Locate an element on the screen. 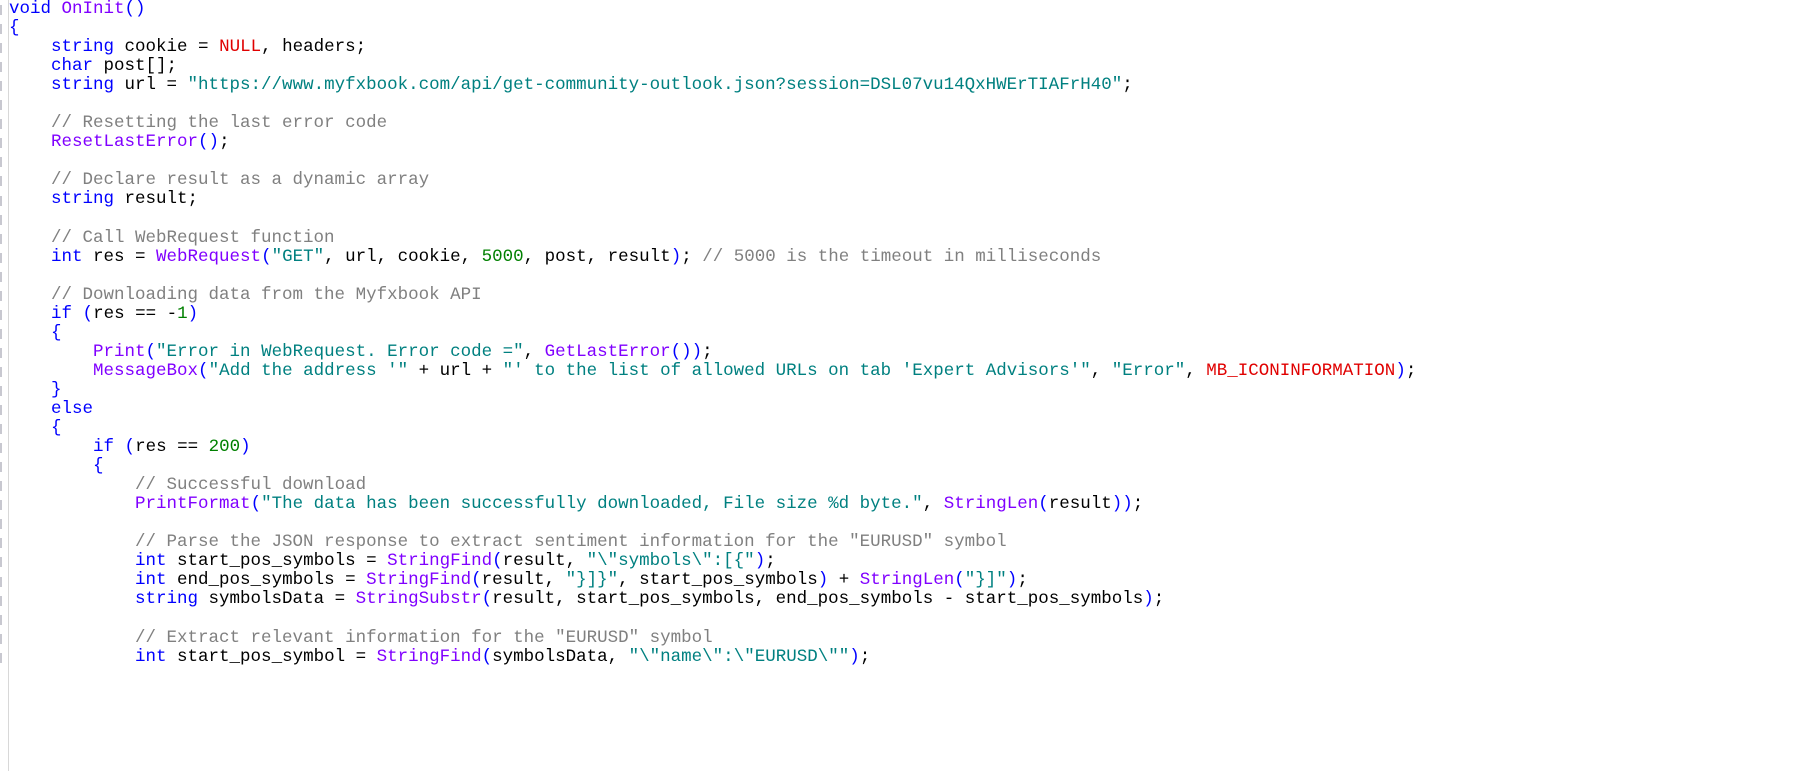  code-token: res == is located at coordinates (172, 447).